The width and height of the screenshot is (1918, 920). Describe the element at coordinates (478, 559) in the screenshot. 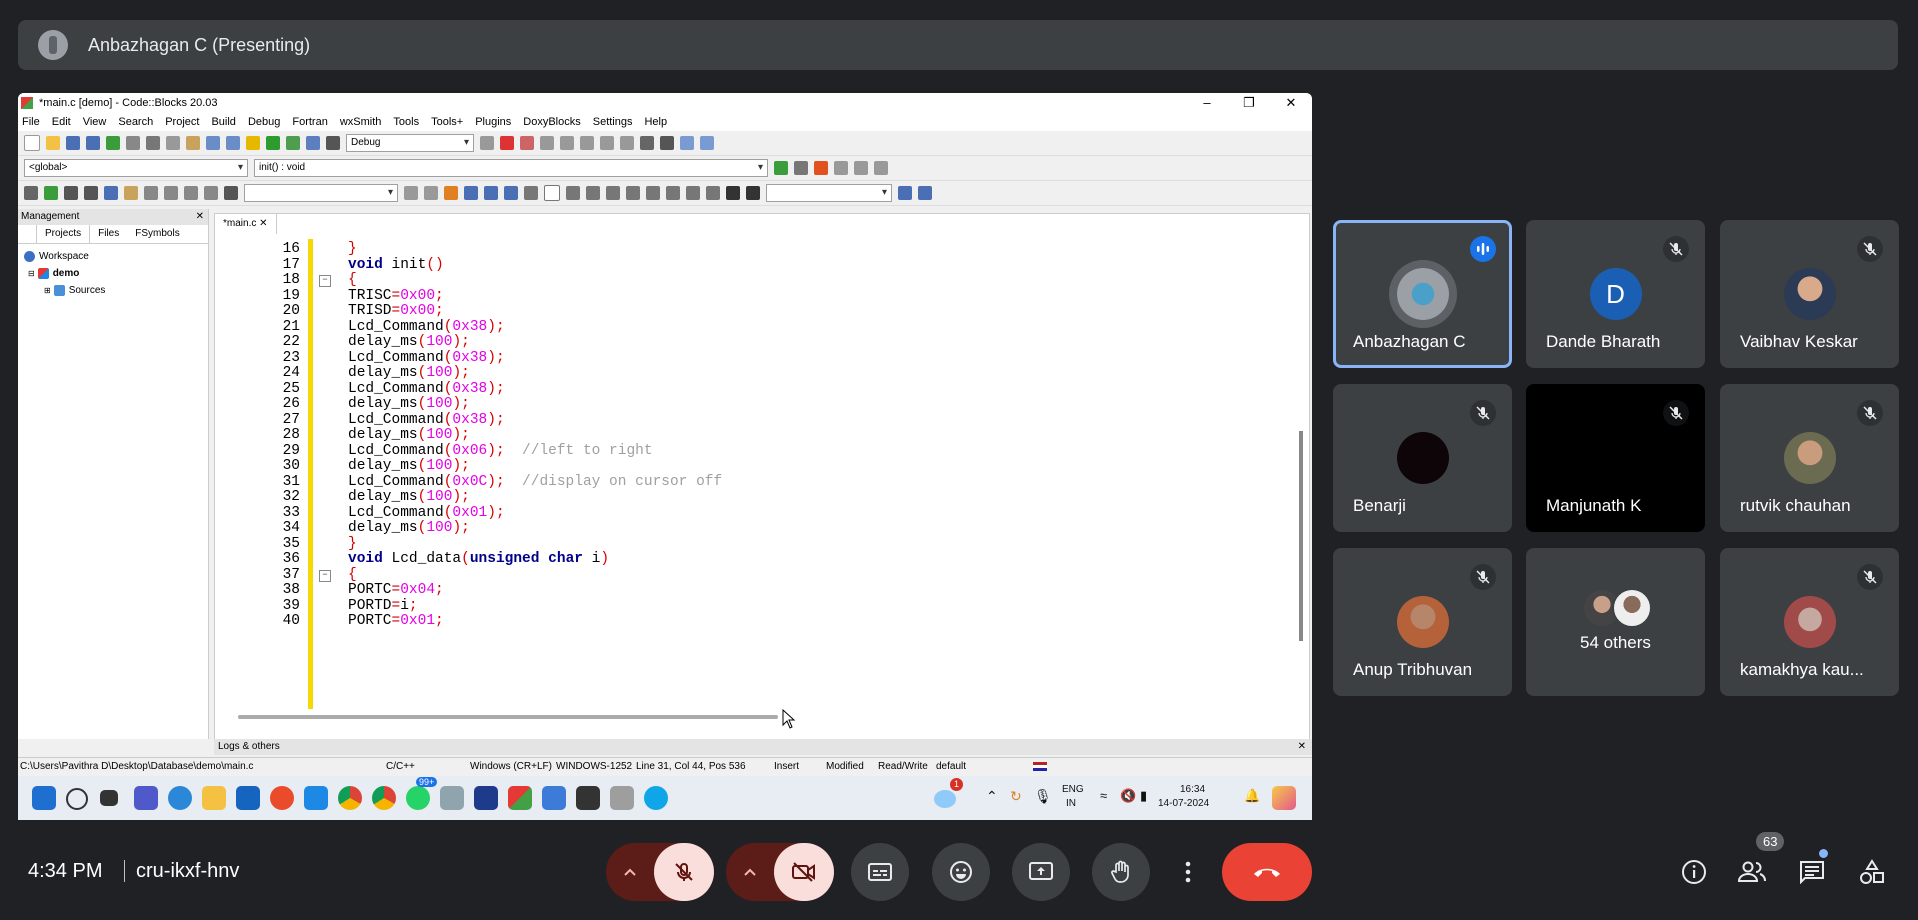

I see `code-line: void Lcd_data(unsigned char i)` at that location.